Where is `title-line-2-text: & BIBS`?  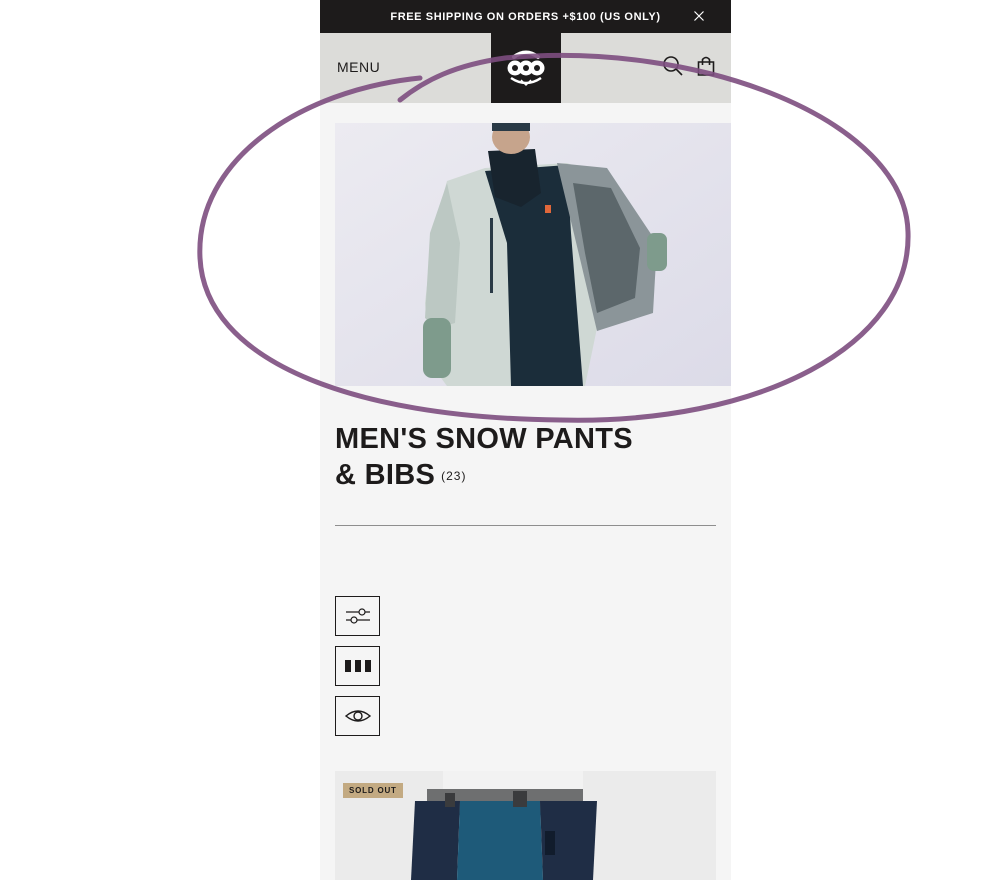 title-line-2-text: & BIBS is located at coordinates (385, 475).